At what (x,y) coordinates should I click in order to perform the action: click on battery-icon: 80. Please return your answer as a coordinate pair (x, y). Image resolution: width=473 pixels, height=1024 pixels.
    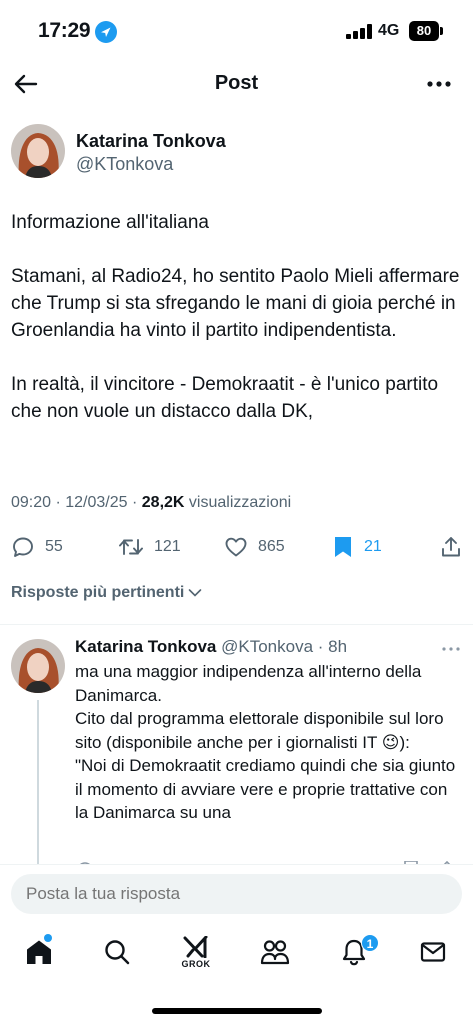
    Looking at the image, I should click on (424, 31).